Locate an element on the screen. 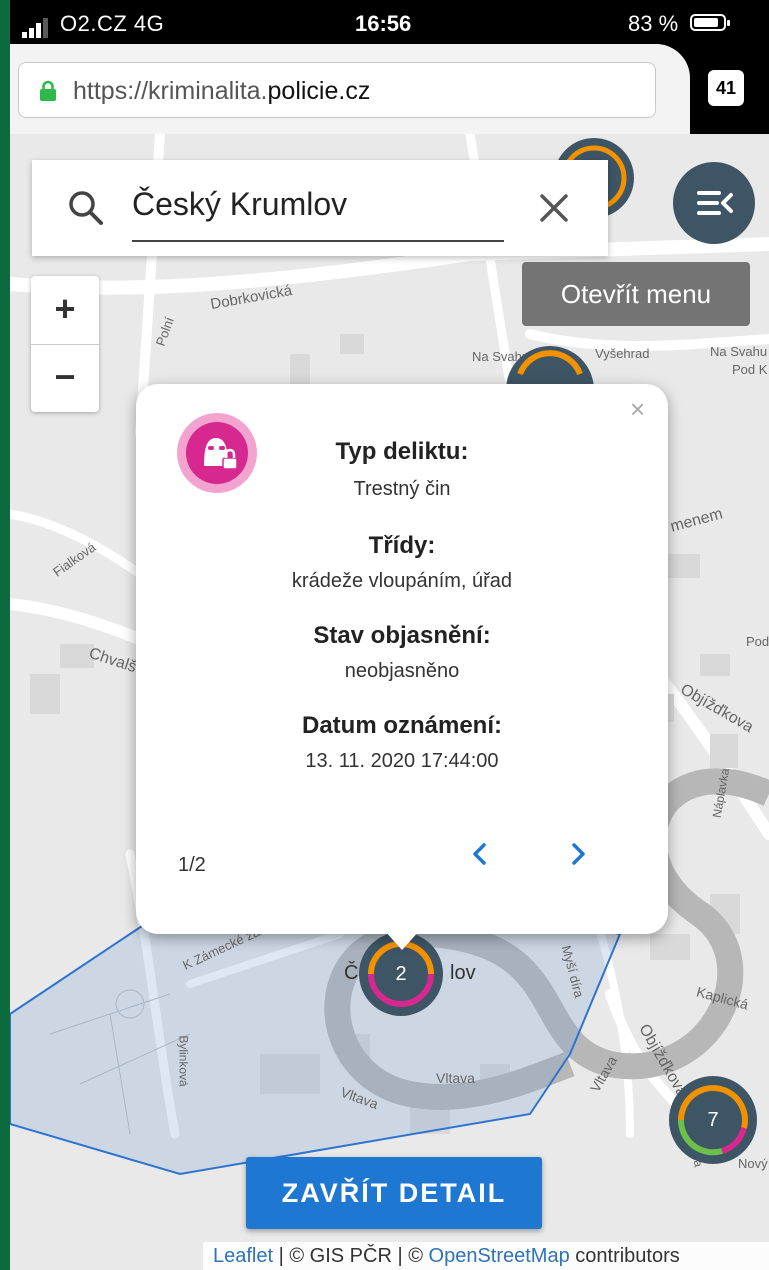  zoom-out-button: − is located at coordinates (65, 378).